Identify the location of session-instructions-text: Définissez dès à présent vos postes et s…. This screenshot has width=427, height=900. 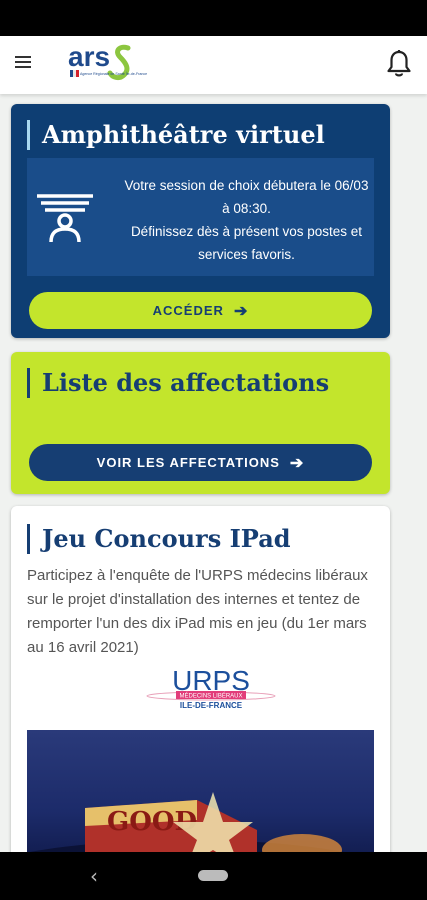
(246, 243).